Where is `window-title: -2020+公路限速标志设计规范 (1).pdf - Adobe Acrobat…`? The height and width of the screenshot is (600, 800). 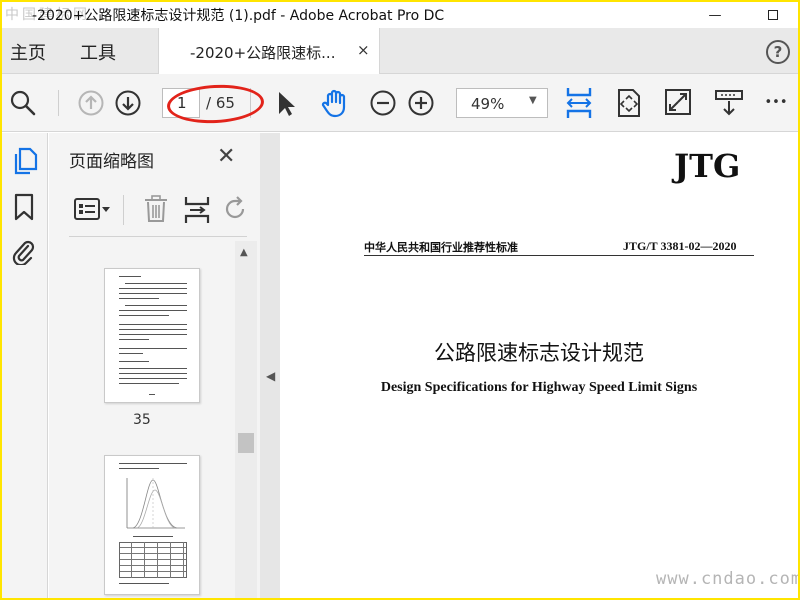 window-title: -2020+公路限速标志设计规范 (1).pdf - Adobe Acrobat… is located at coordinates (238, 16).